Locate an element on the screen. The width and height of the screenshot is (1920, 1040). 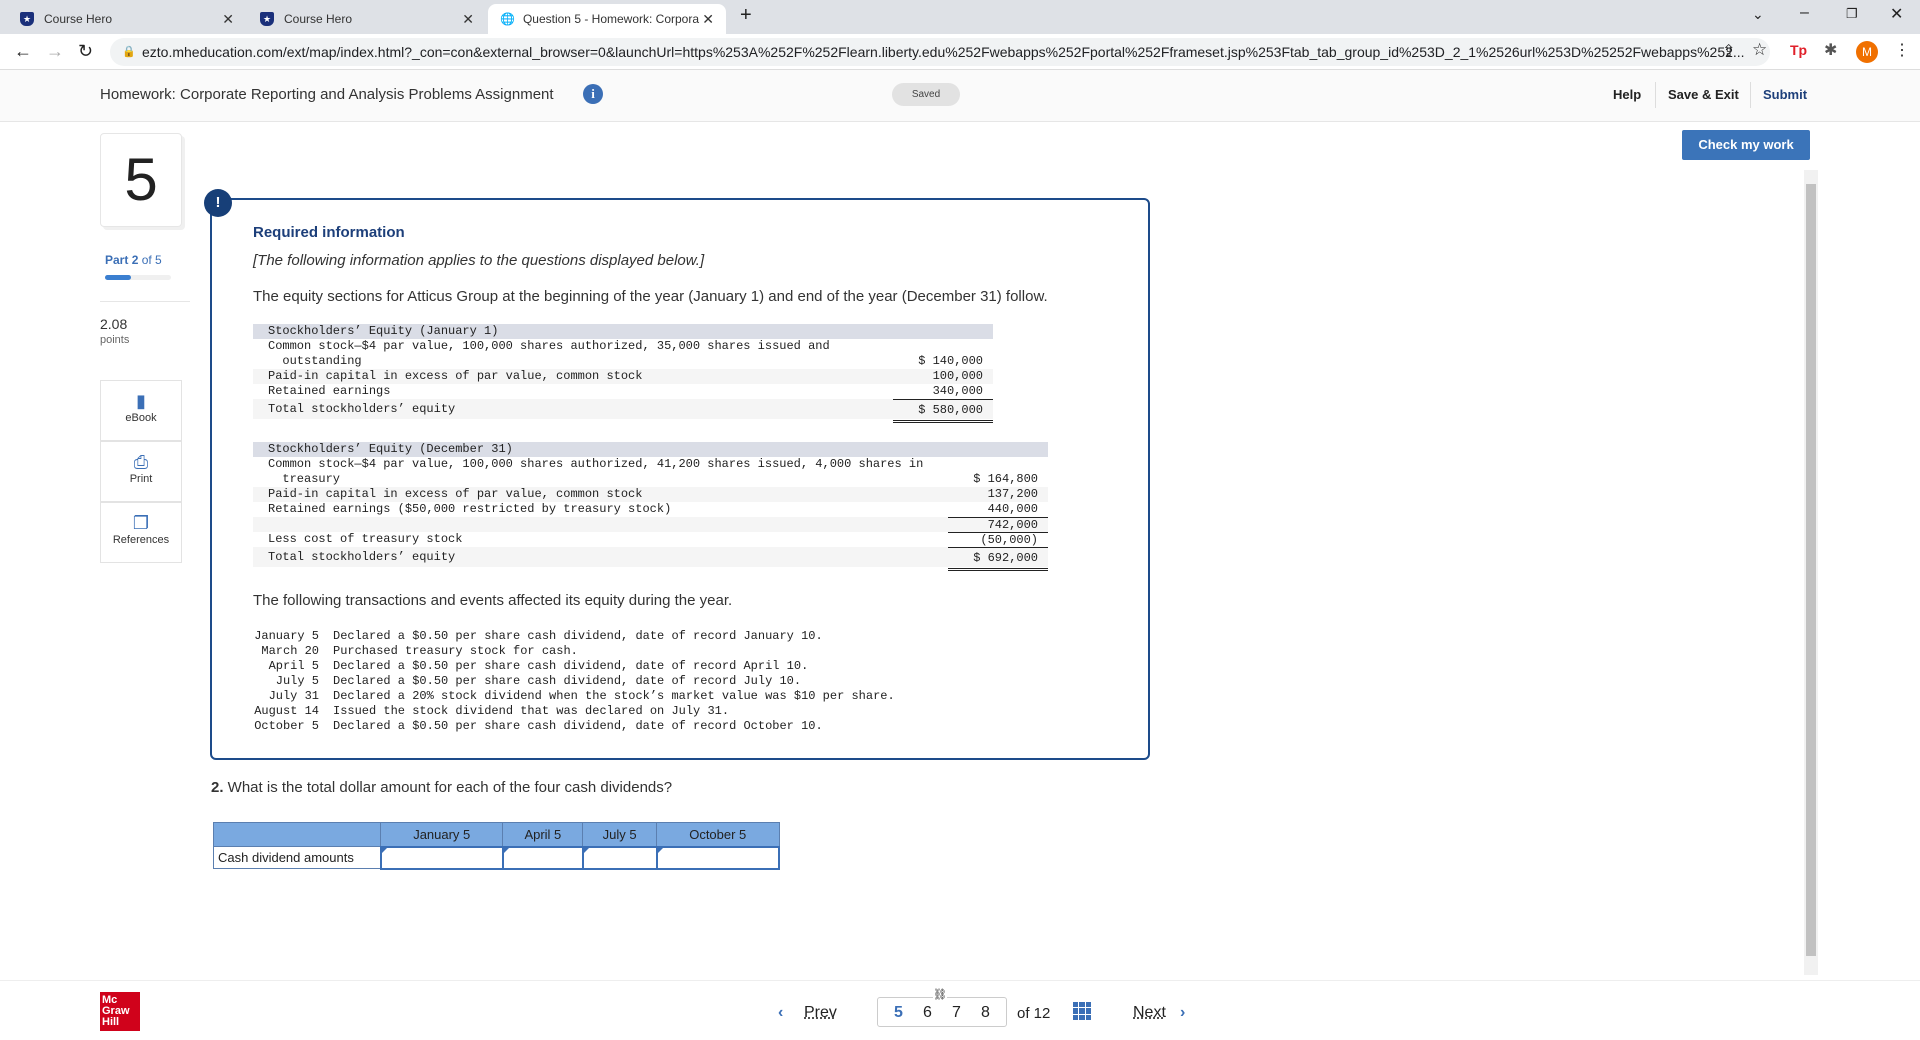
page-button: 7 is located at coordinates (956, 1013).